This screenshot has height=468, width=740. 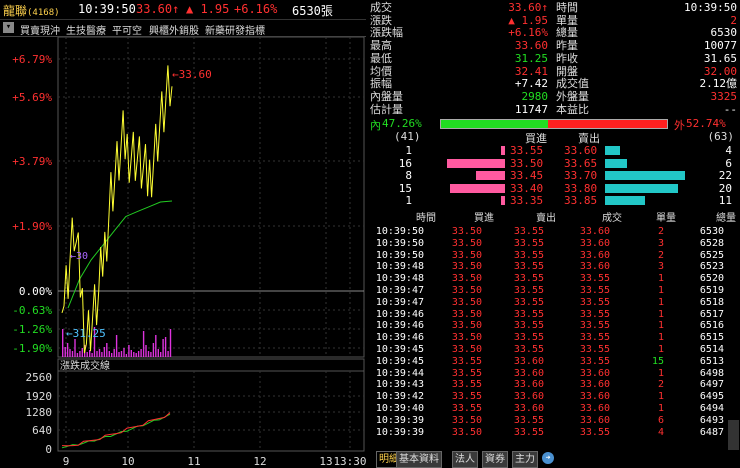 I want to click on bid-depth-bar, so click(x=475, y=163).